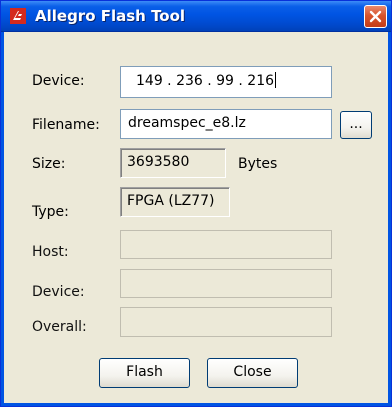 The width and height of the screenshot is (392, 407). What do you see at coordinates (58, 292) in the screenshot?
I see `device-progress-label: Device:` at bounding box center [58, 292].